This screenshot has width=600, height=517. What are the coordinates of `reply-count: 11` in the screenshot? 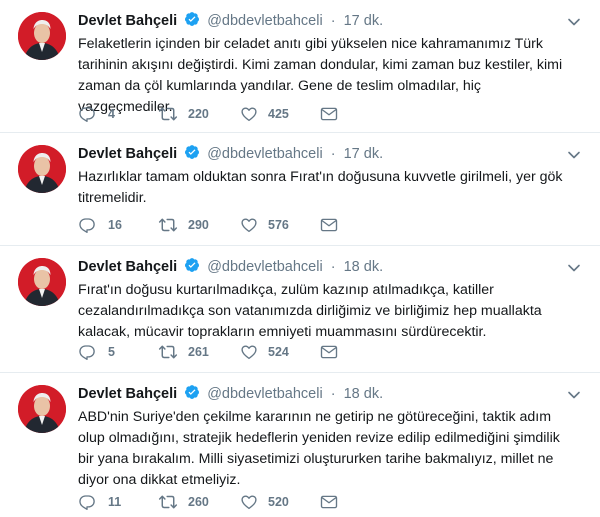 It's located at (115, 502).